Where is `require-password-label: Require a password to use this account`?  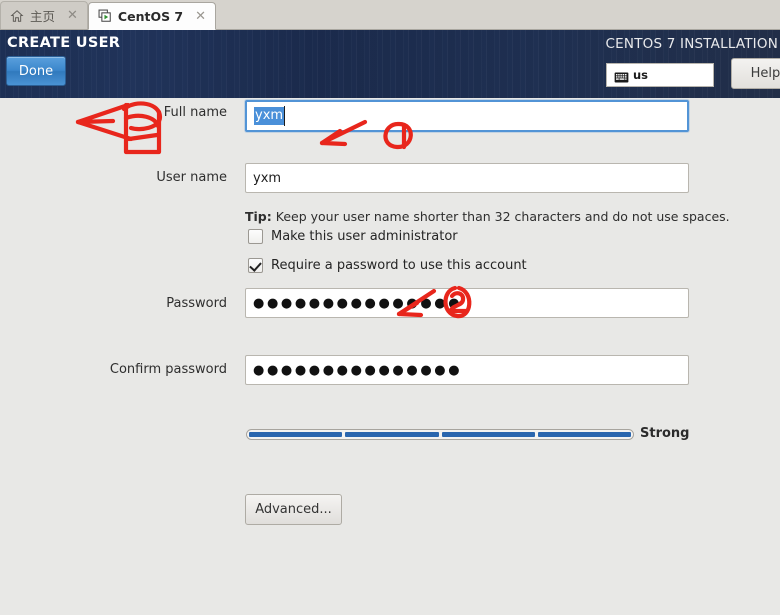
require-password-label: Require a password to use this account is located at coordinates (399, 265).